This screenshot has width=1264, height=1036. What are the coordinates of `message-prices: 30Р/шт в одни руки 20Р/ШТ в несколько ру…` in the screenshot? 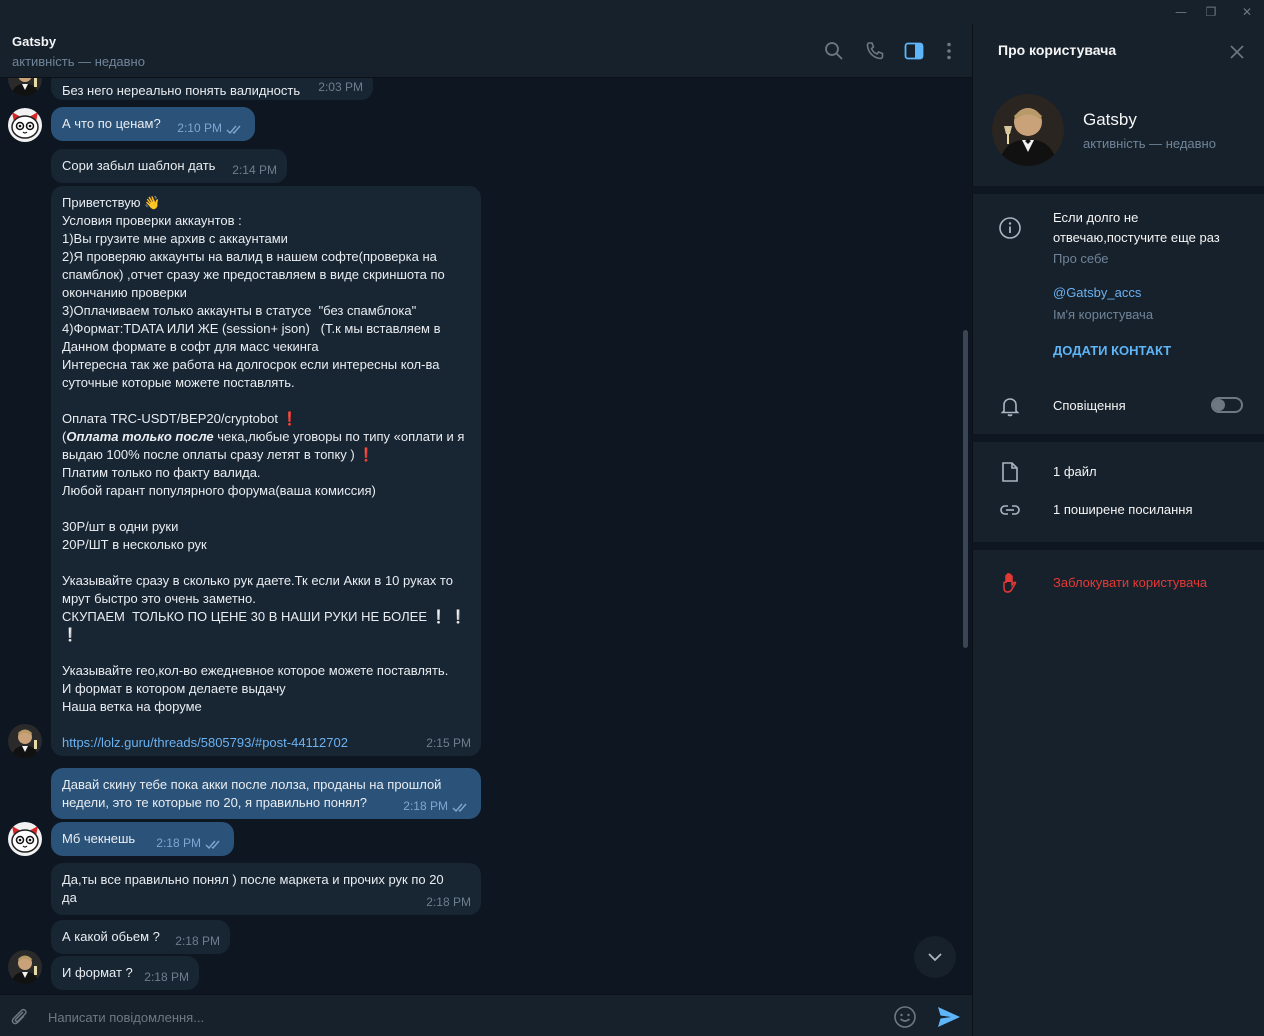 It's located at (134, 535).